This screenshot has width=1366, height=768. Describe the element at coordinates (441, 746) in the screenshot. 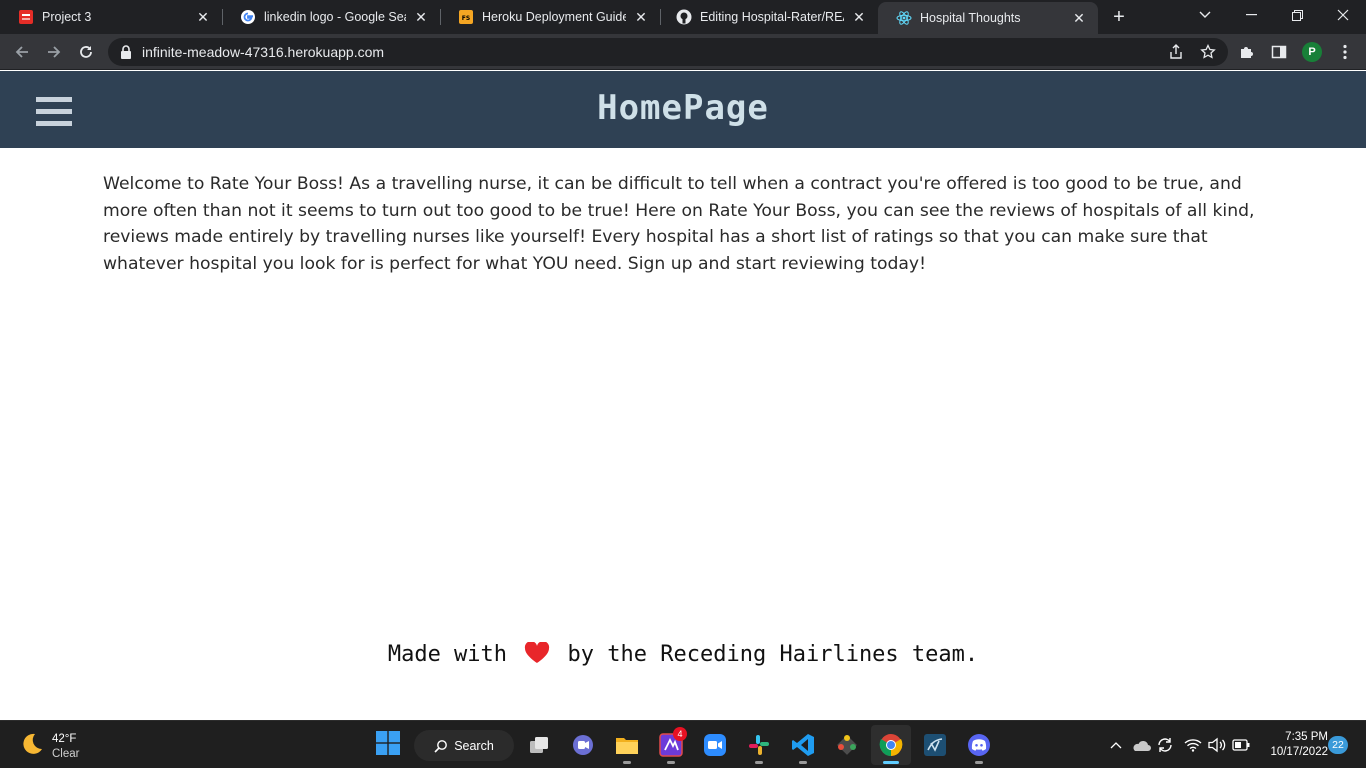

I see `search-icon` at that location.